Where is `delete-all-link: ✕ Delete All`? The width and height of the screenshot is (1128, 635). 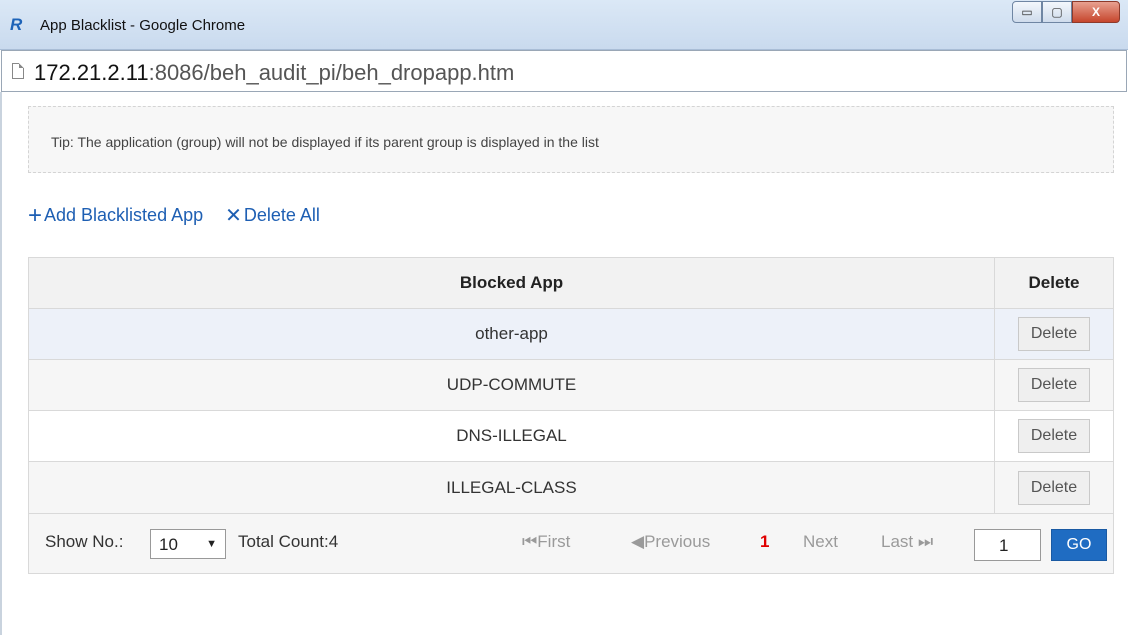 delete-all-link: ✕ Delete All is located at coordinates (272, 215).